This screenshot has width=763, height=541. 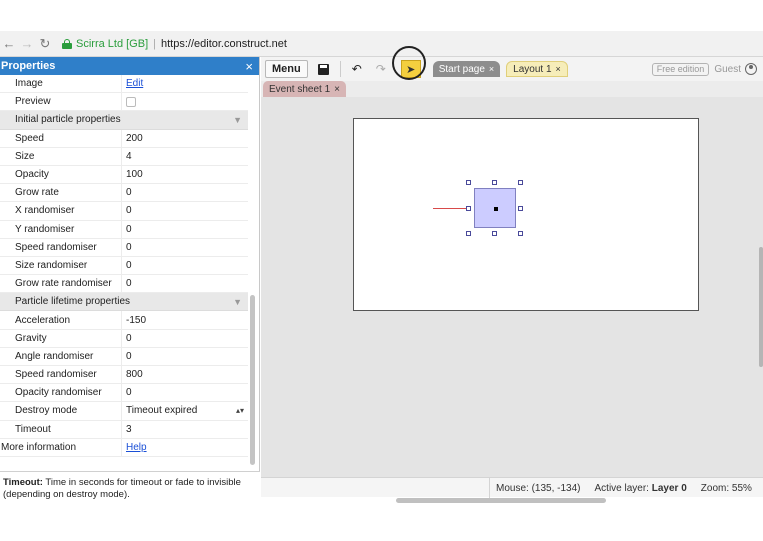 What do you see at coordinates (61, 174) in the screenshot?
I see `property-name: Opacity` at bounding box center [61, 174].